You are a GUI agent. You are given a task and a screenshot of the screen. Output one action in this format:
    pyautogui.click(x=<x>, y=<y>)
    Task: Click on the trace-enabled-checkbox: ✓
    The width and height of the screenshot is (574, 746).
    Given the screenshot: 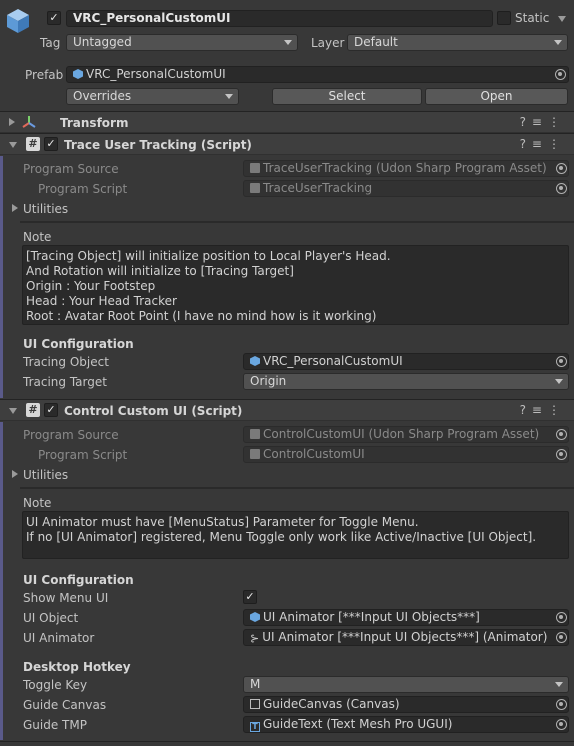 What is the action you would take?
    pyautogui.click(x=51, y=144)
    